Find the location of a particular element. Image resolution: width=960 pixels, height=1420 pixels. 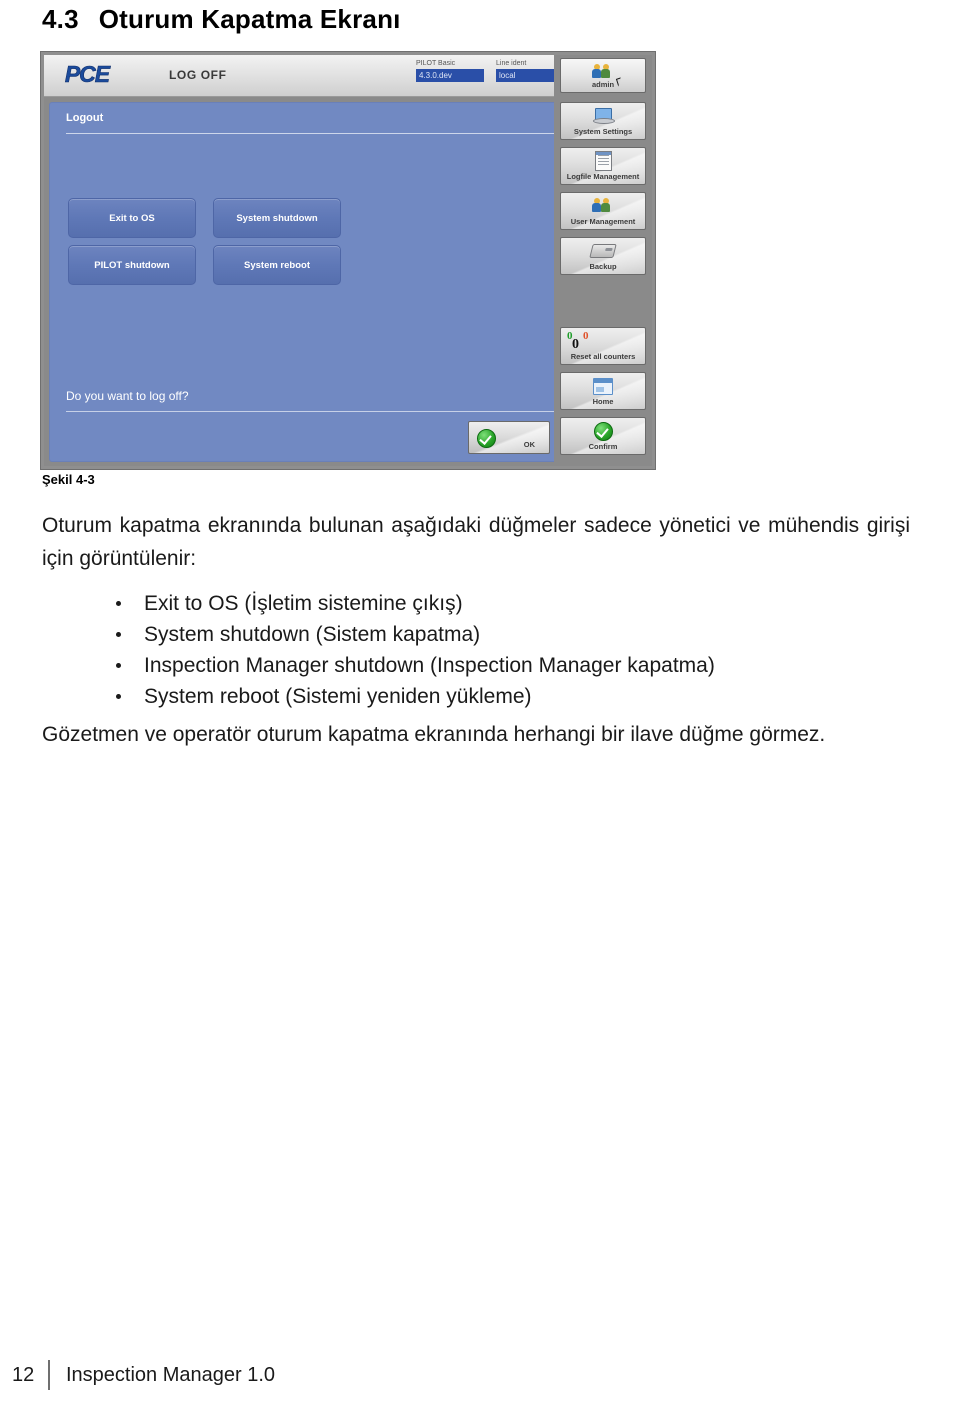

system-shutdown-button: System shutdown is located at coordinates (277, 218).